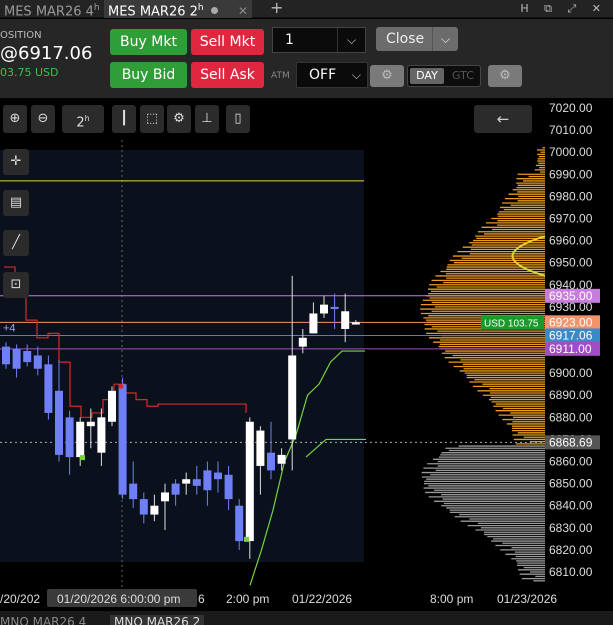 The height and width of the screenshot is (625, 613). What do you see at coordinates (43, 119) in the screenshot?
I see `zoom-out-icon: ⊖` at bounding box center [43, 119].